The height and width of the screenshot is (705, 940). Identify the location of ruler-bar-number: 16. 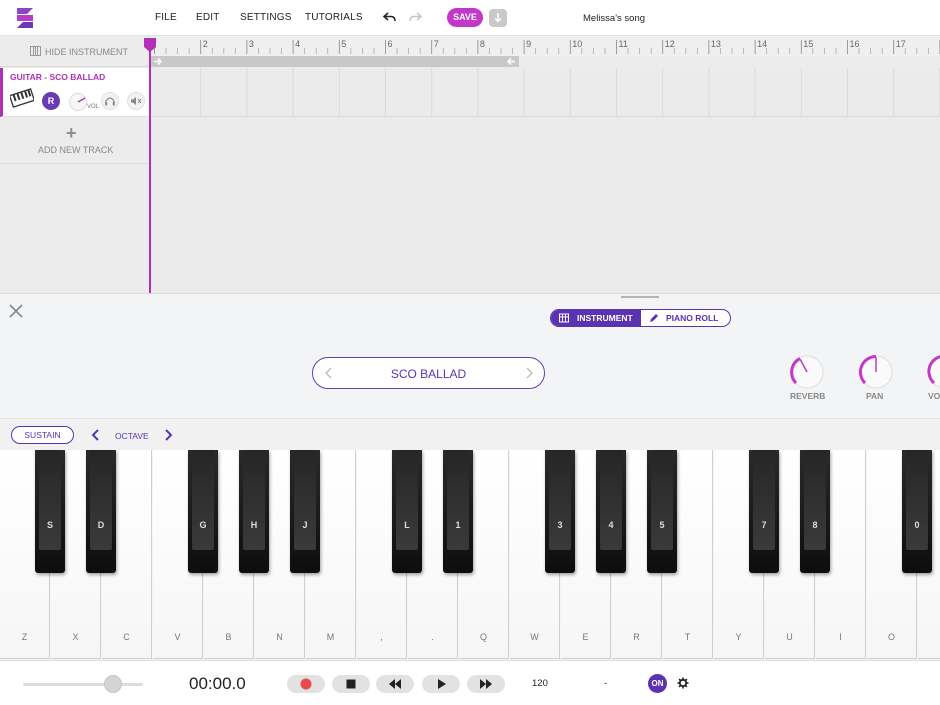
(855, 44).